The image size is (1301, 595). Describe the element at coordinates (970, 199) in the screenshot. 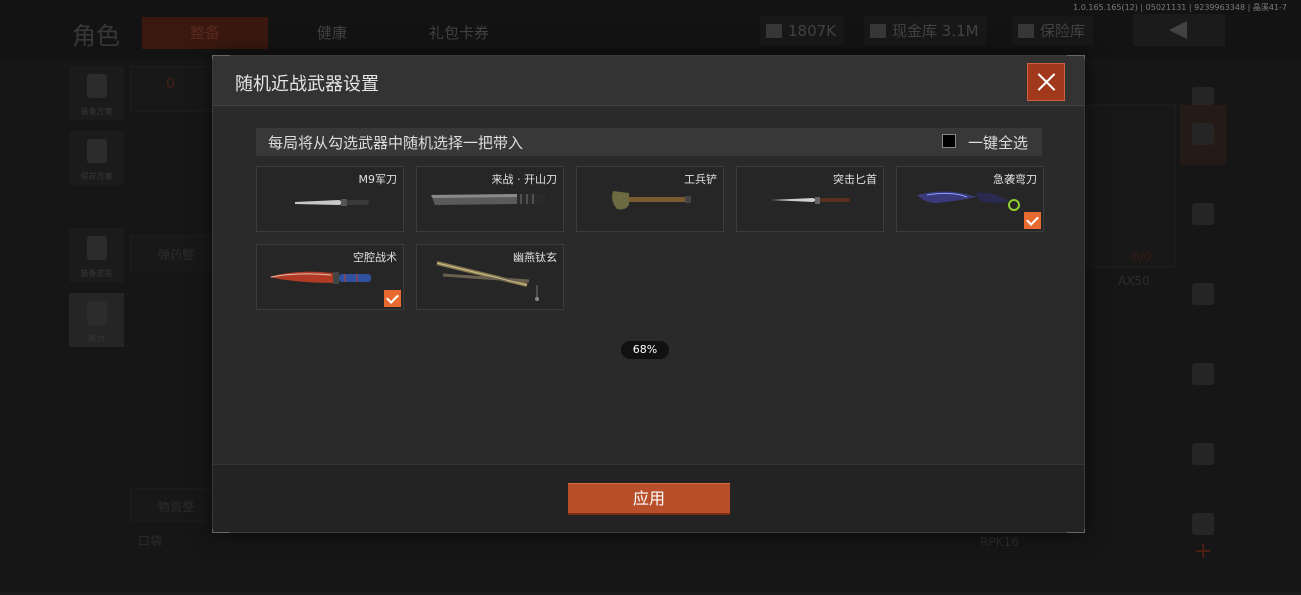

I see `weapon-card-karambit: 急袭弯刀` at that location.